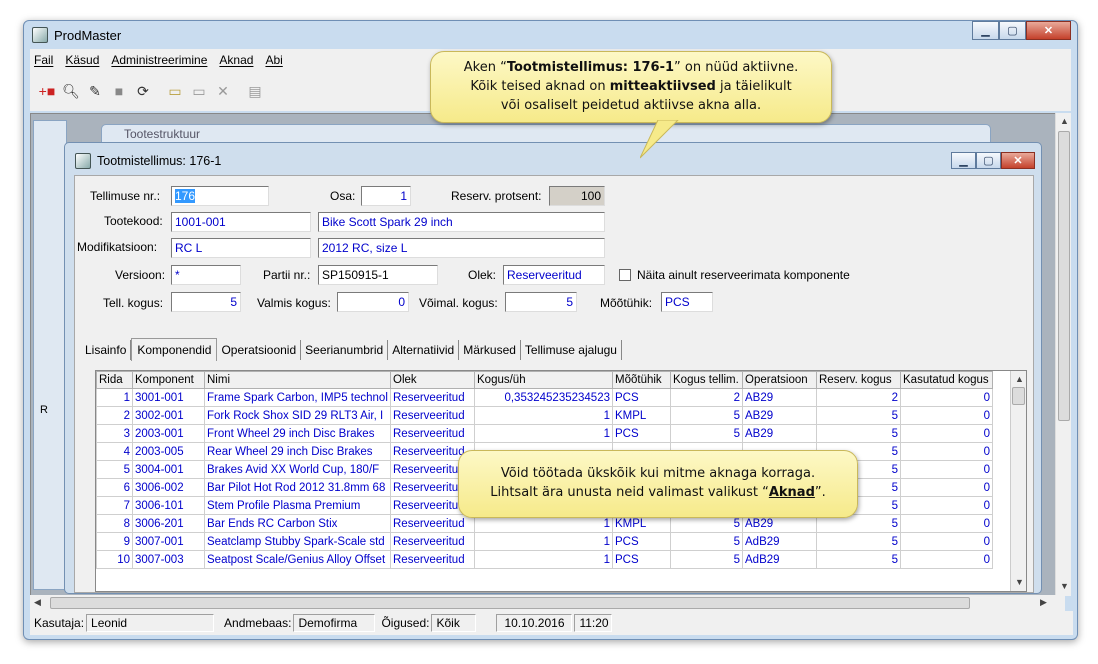 The height and width of the screenshot is (664, 1098). What do you see at coordinates (168, 451) in the screenshot?
I see `table-cell: 2003-005` at bounding box center [168, 451].